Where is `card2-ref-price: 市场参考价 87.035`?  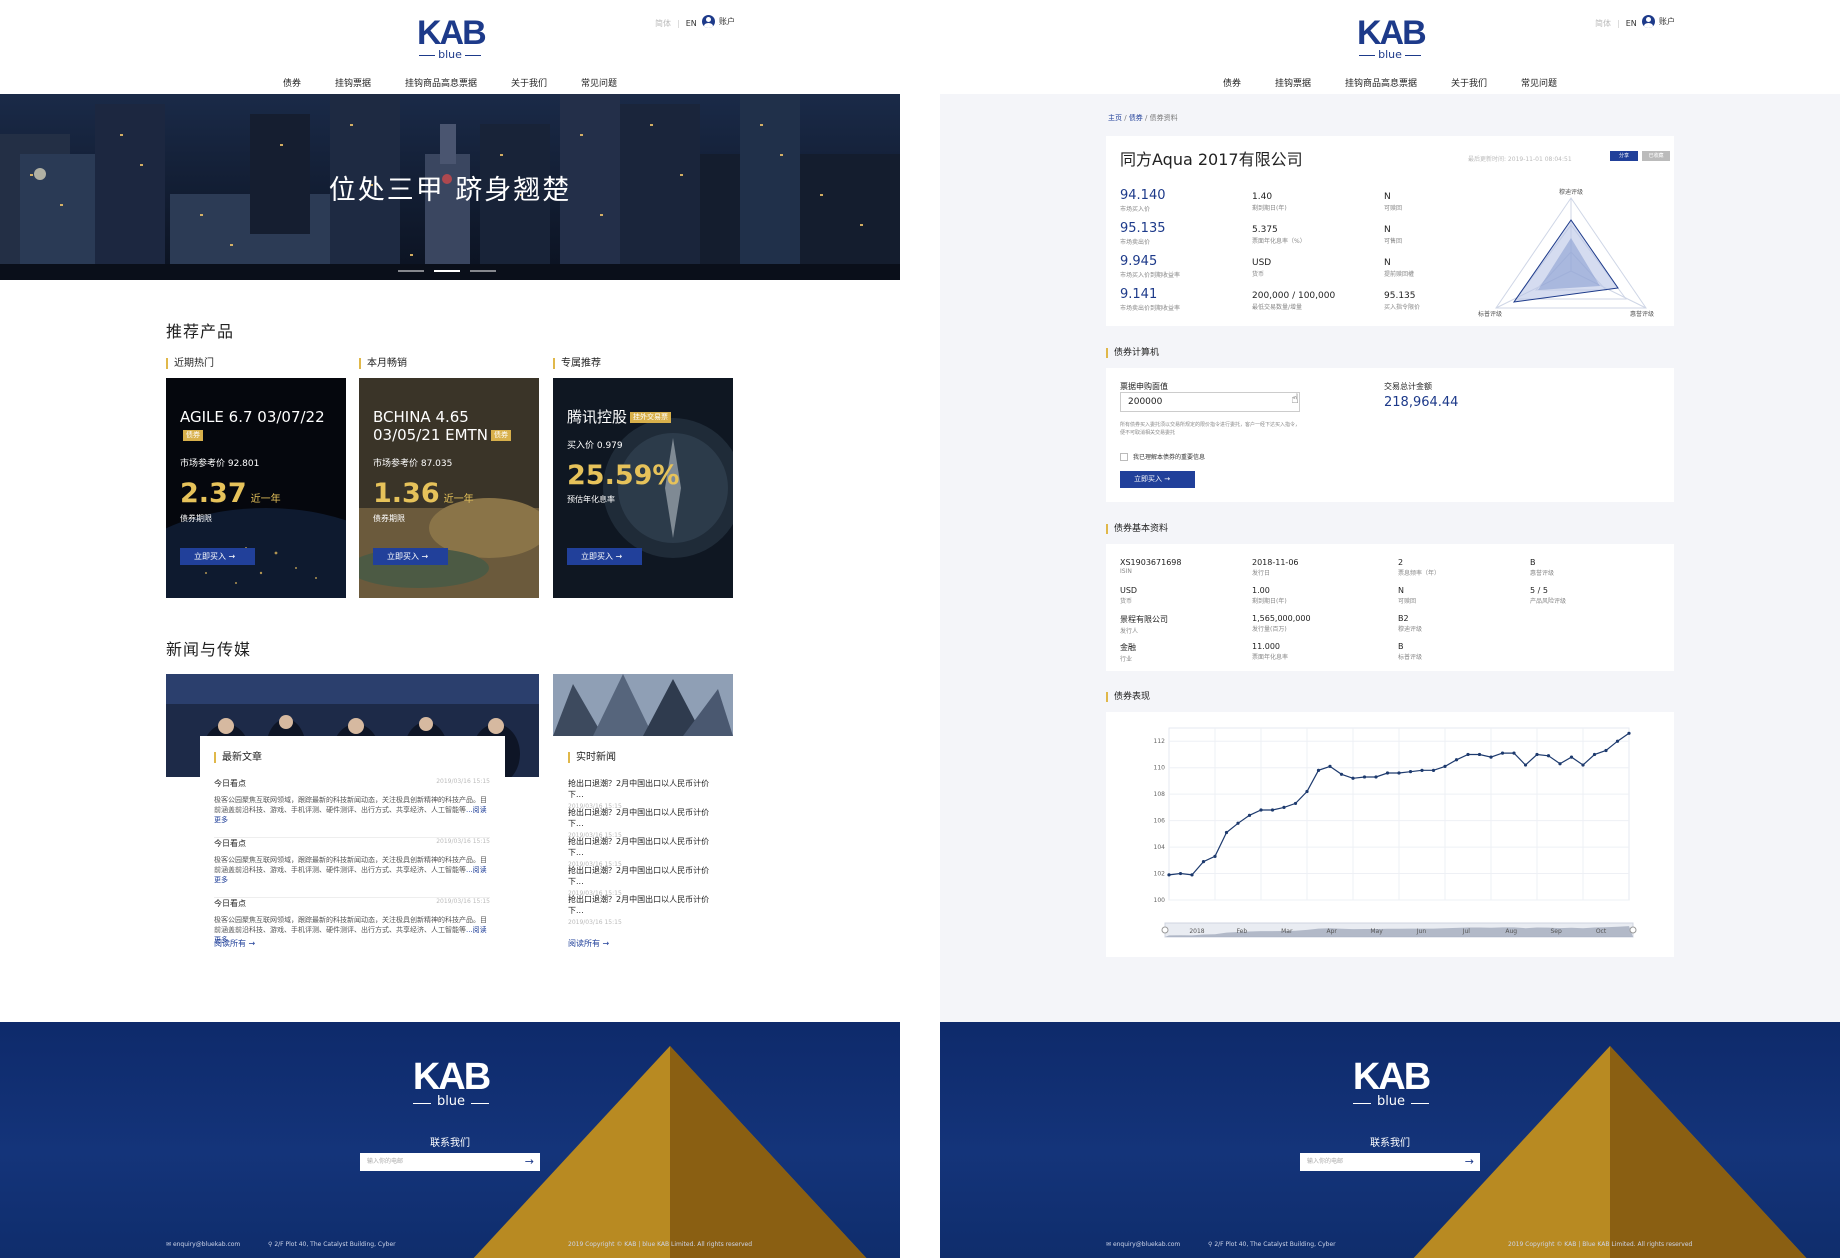 card2-ref-price: 市场参考价 87.035 is located at coordinates (413, 464).